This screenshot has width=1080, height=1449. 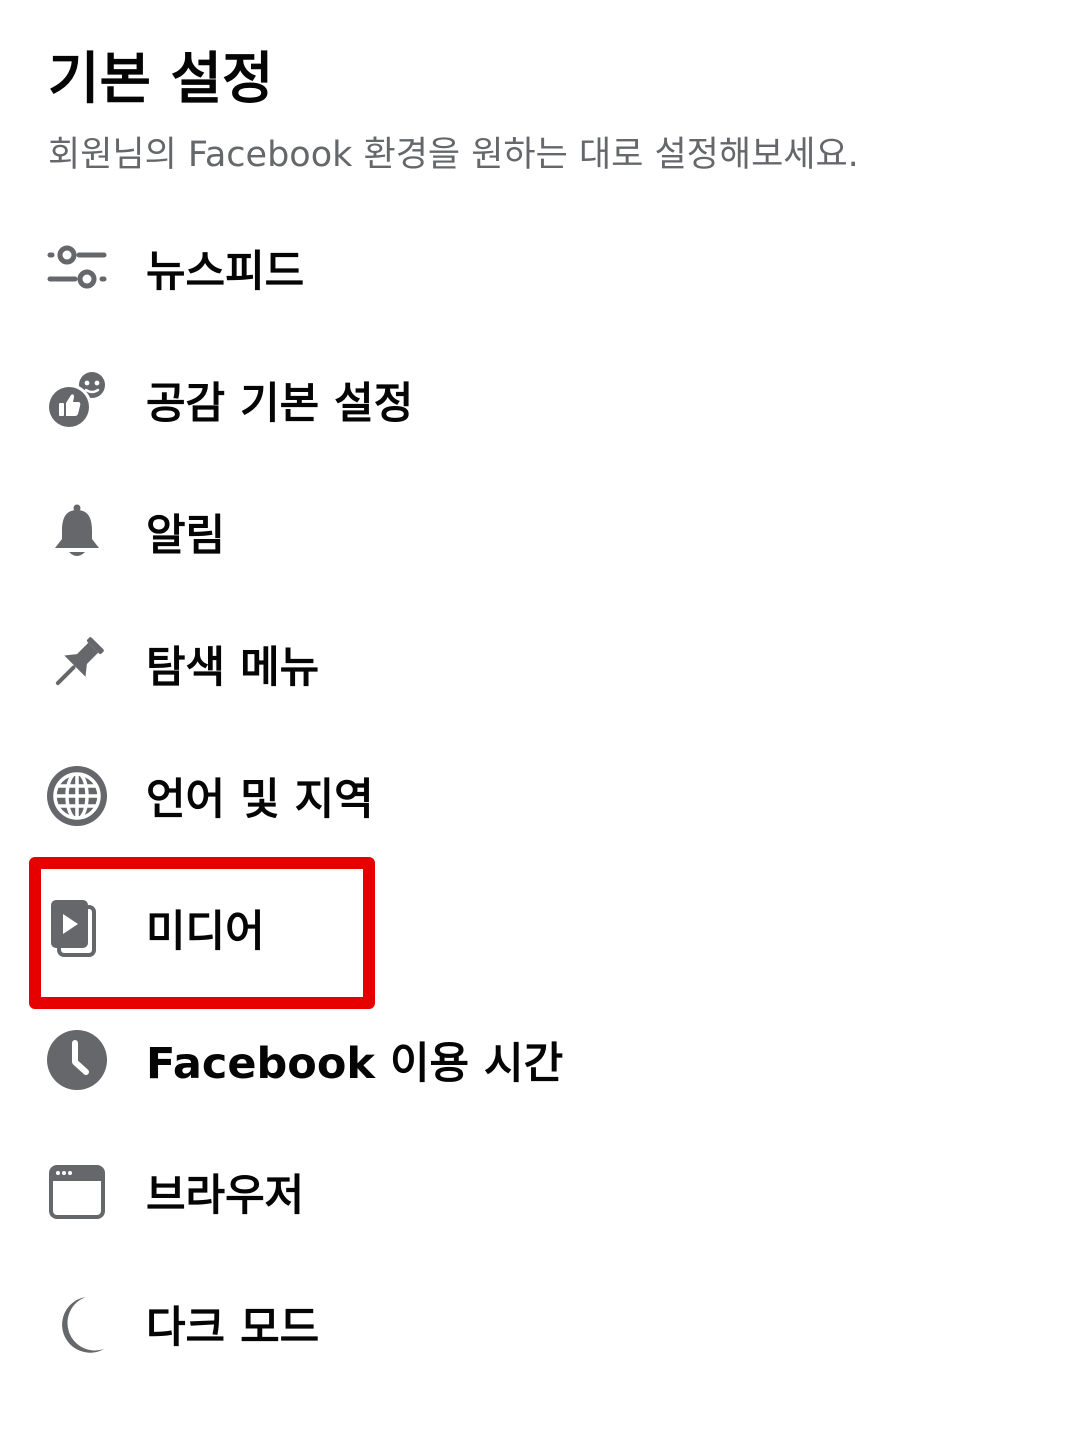 What do you see at coordinates (77, 928) in the screenshot?
I see `media-icon` at bounding box center [77, 928].